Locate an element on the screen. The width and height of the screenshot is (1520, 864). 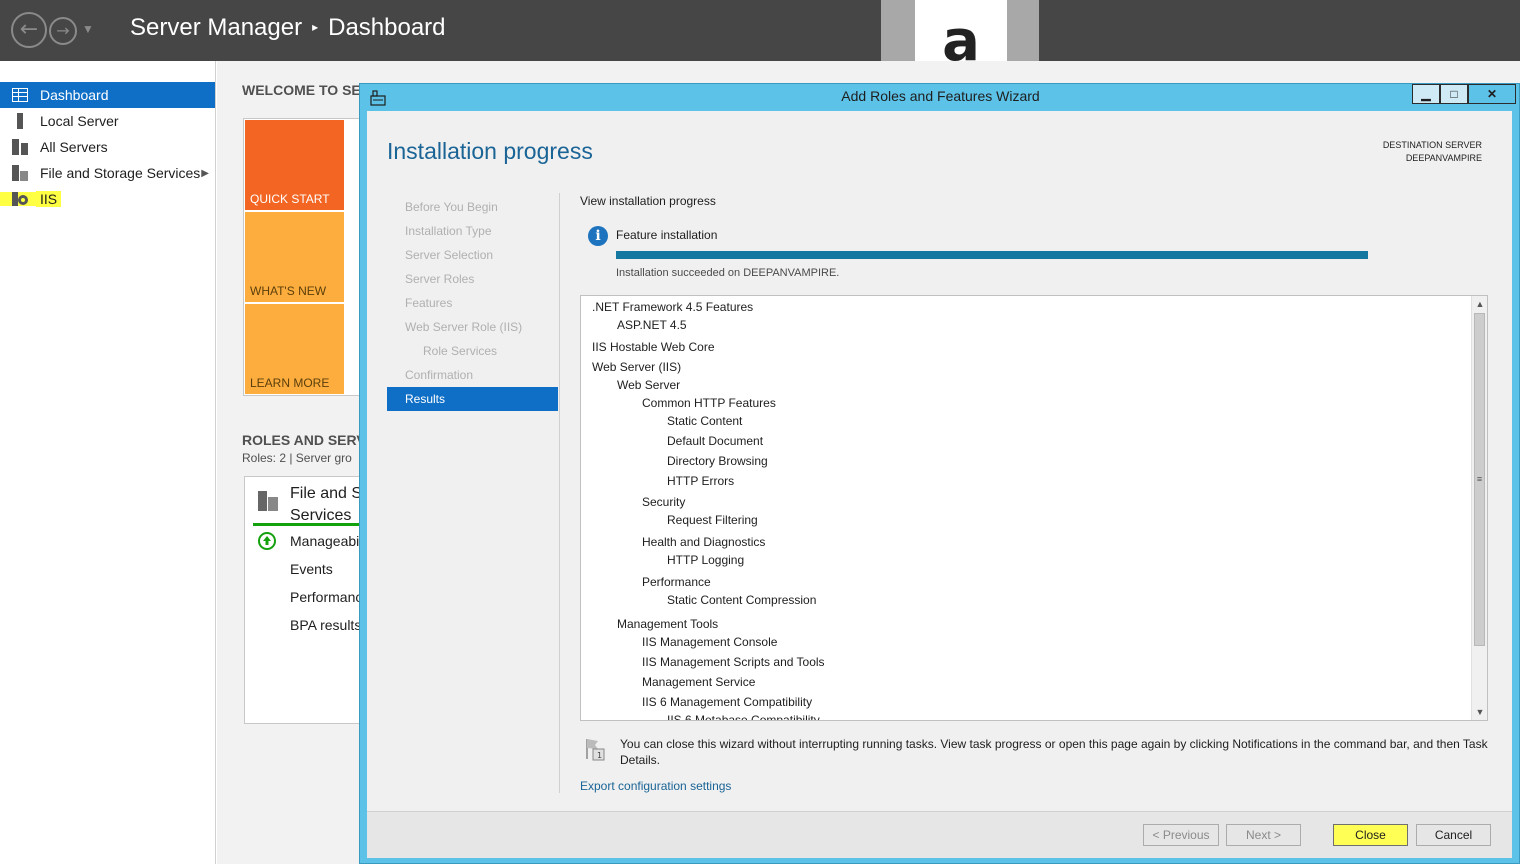
feature-installation-label: Feature installation is located at coordinates (667, 235).